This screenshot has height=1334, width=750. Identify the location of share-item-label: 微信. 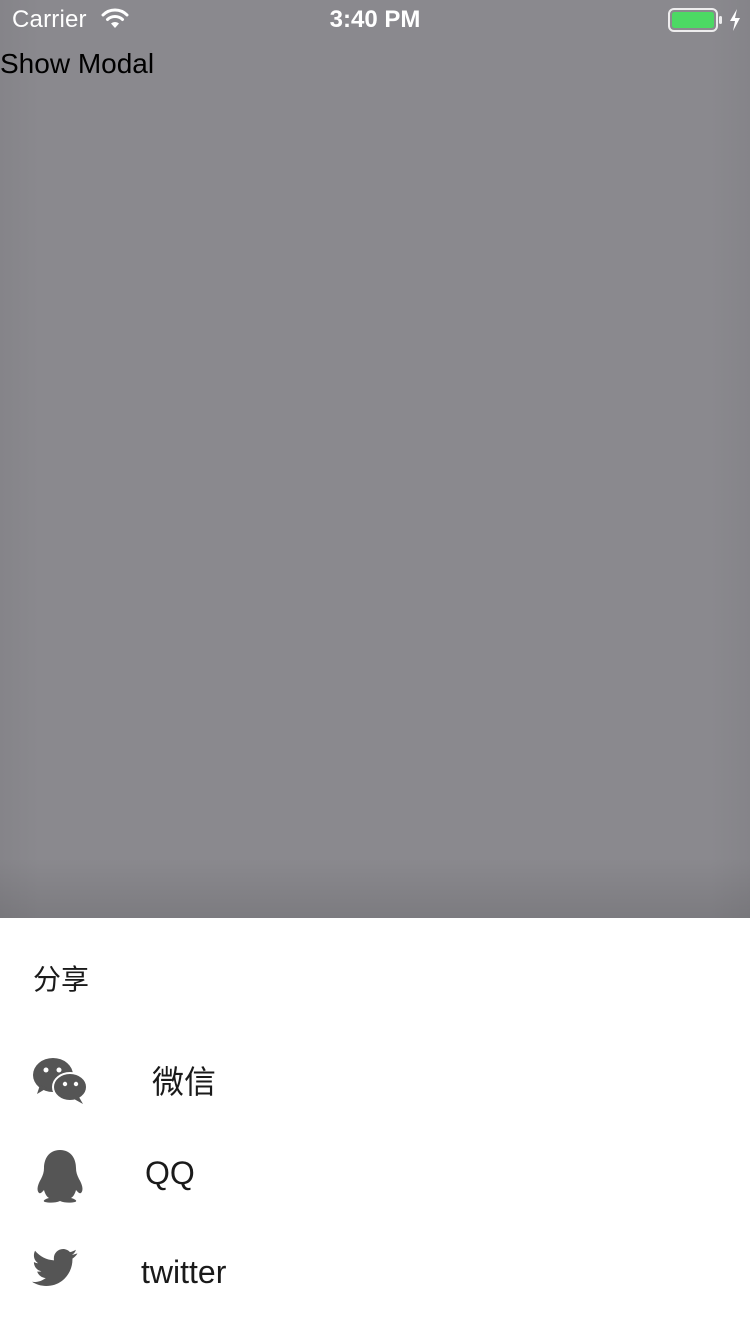
(184, 1082).